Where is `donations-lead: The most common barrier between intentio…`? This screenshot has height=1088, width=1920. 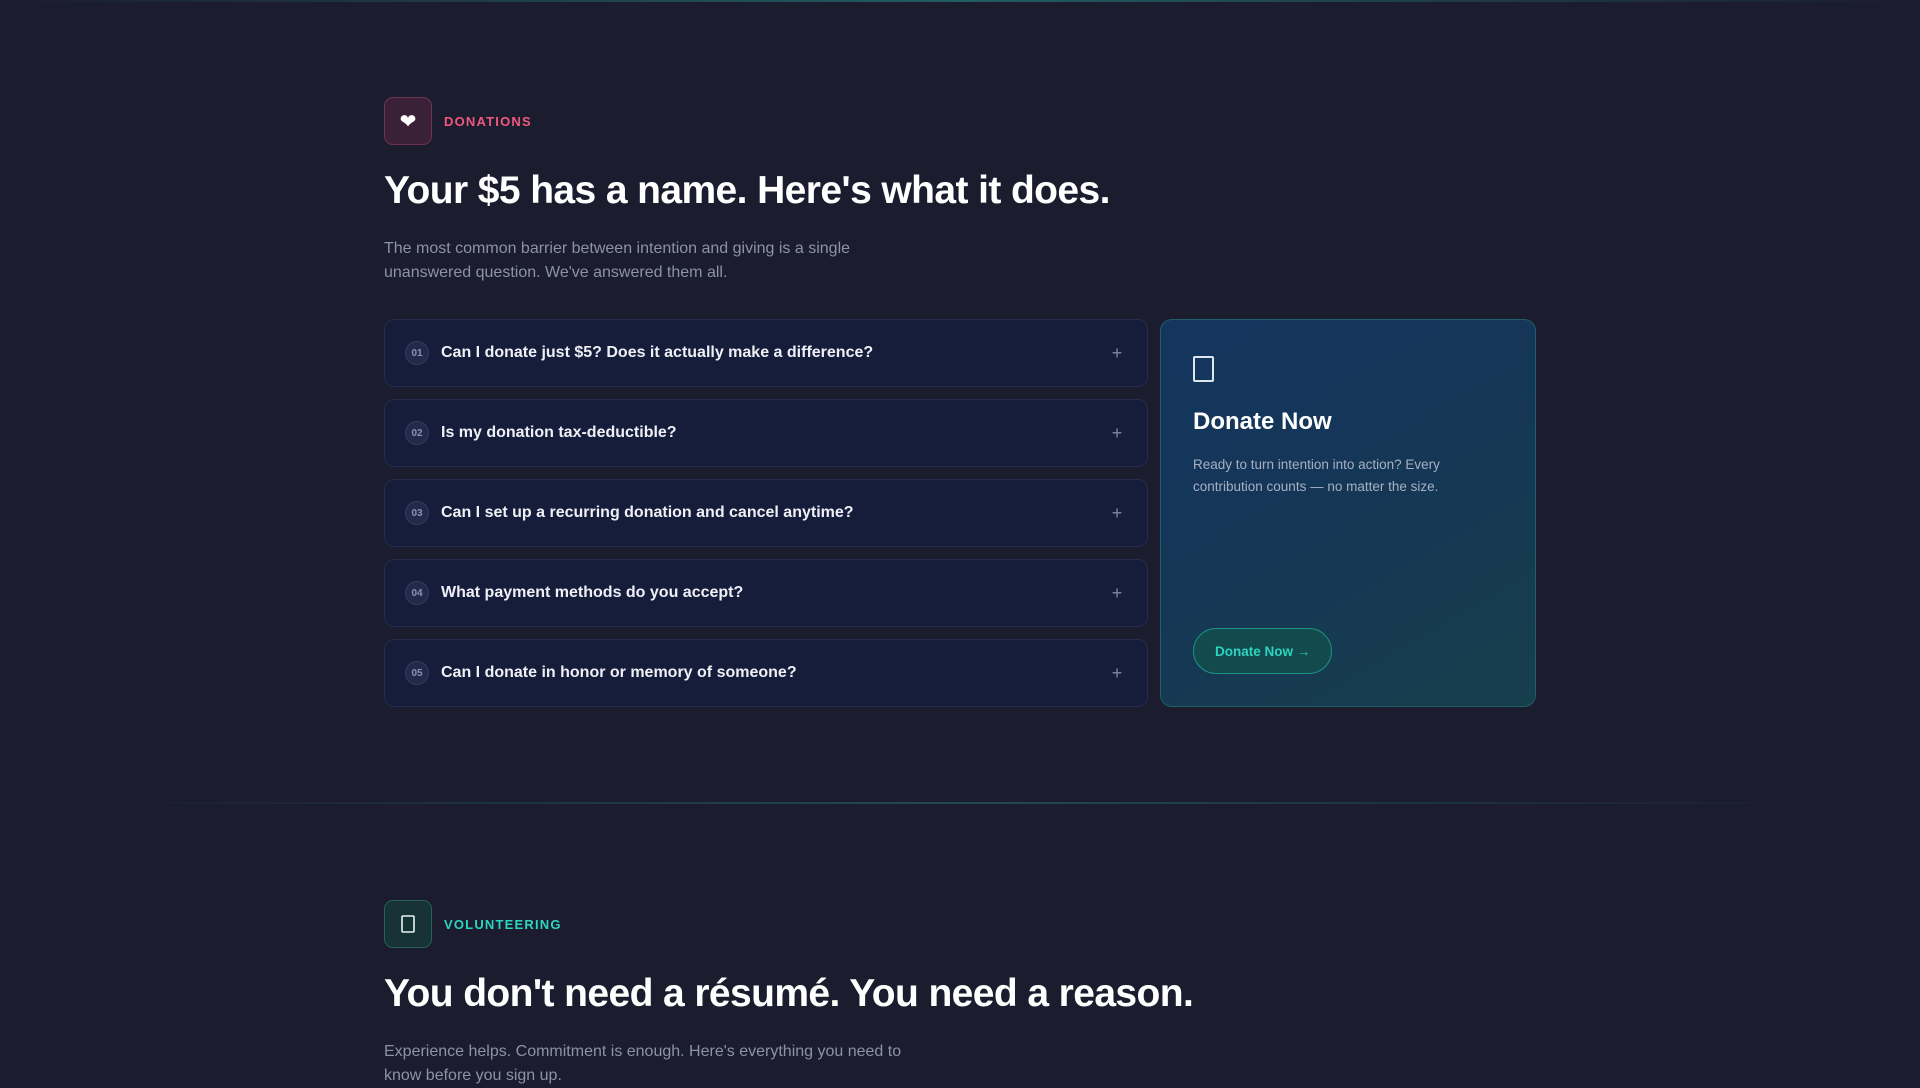 donations-lead: The most common barrier between intentio… is located at coordinates (617, 260).